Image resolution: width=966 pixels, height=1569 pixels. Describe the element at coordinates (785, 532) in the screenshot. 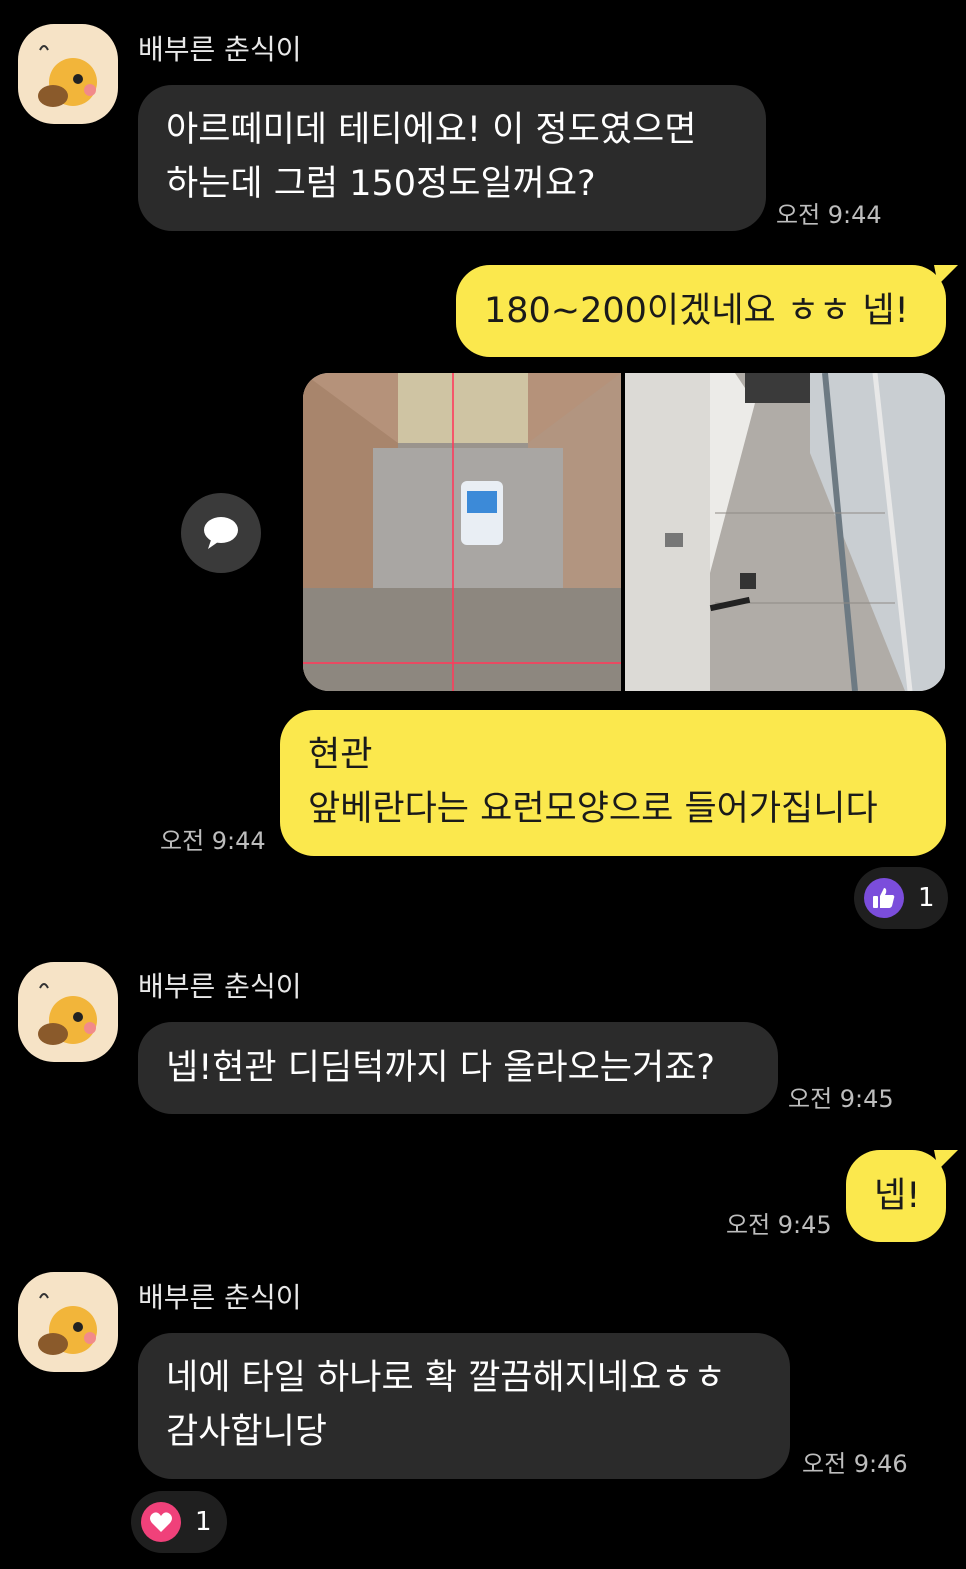

I see `photo-balcony` at that location.